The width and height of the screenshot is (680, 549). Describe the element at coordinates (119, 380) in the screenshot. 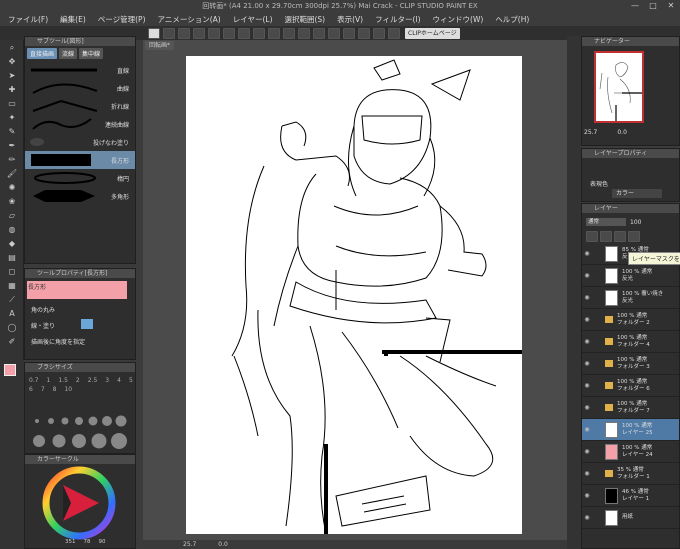

I see `size-option: 4` at that location.